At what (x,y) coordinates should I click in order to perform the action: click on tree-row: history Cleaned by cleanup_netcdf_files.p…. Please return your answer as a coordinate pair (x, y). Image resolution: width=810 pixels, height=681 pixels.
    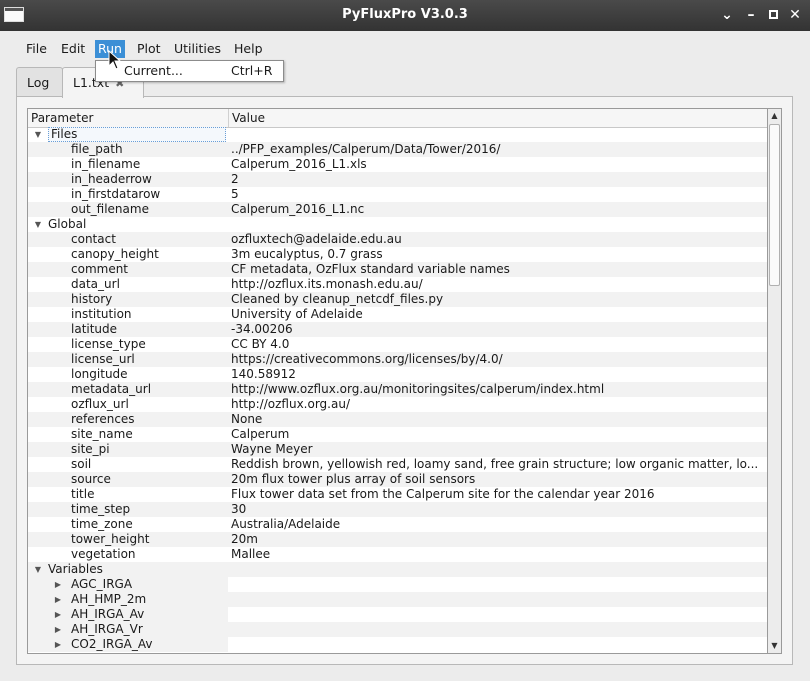
    Looking at the image, I should click on (397, 299).